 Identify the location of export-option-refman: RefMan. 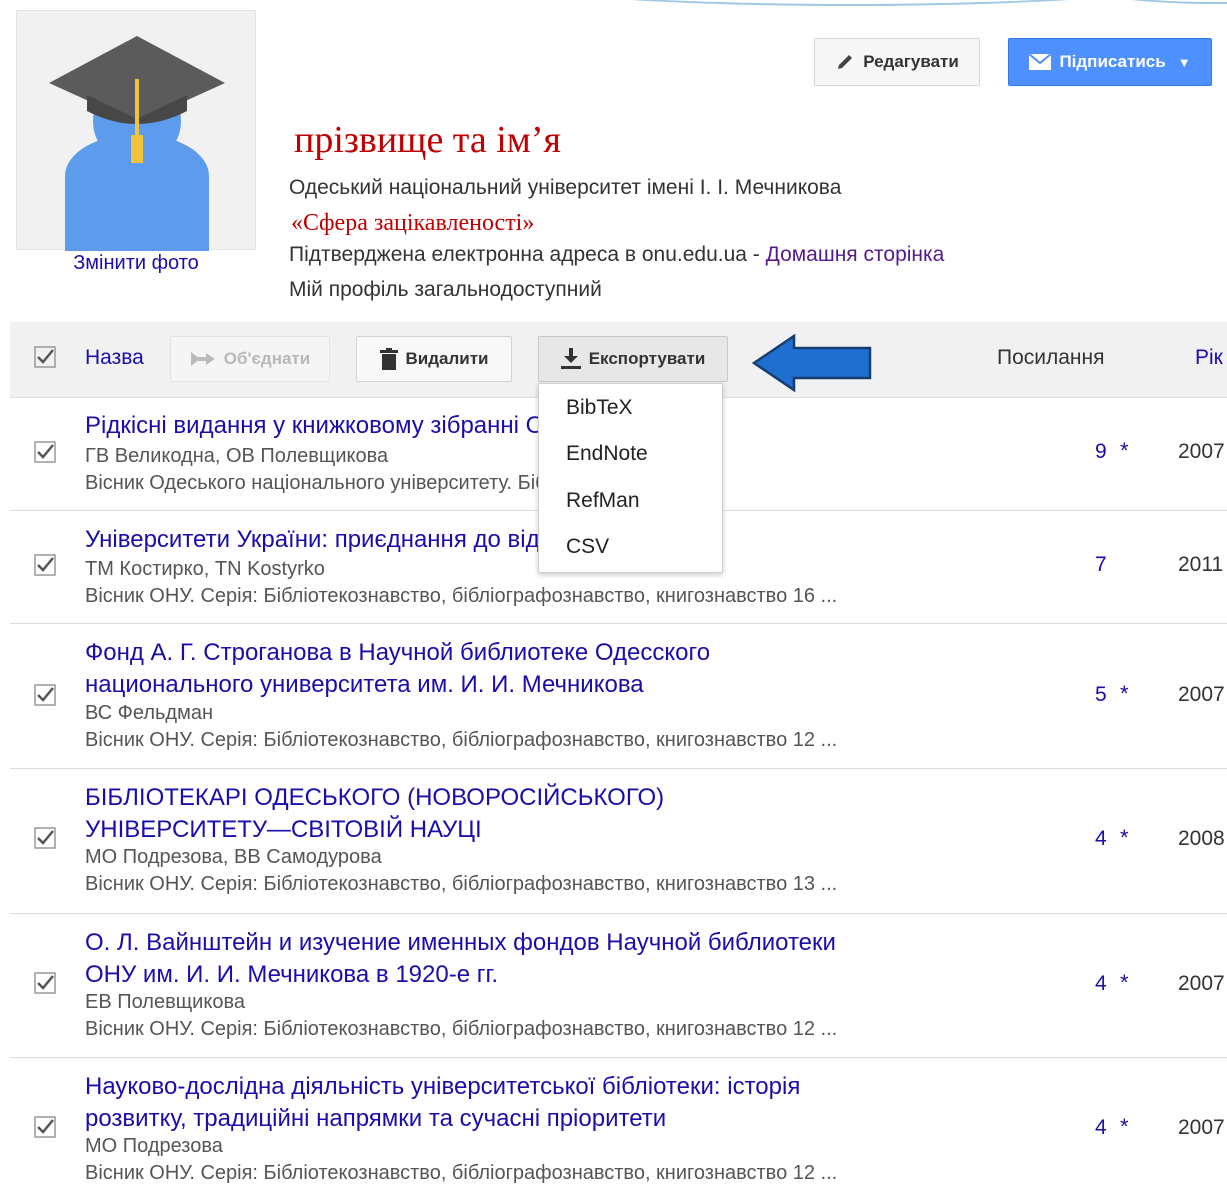
(603, 501).